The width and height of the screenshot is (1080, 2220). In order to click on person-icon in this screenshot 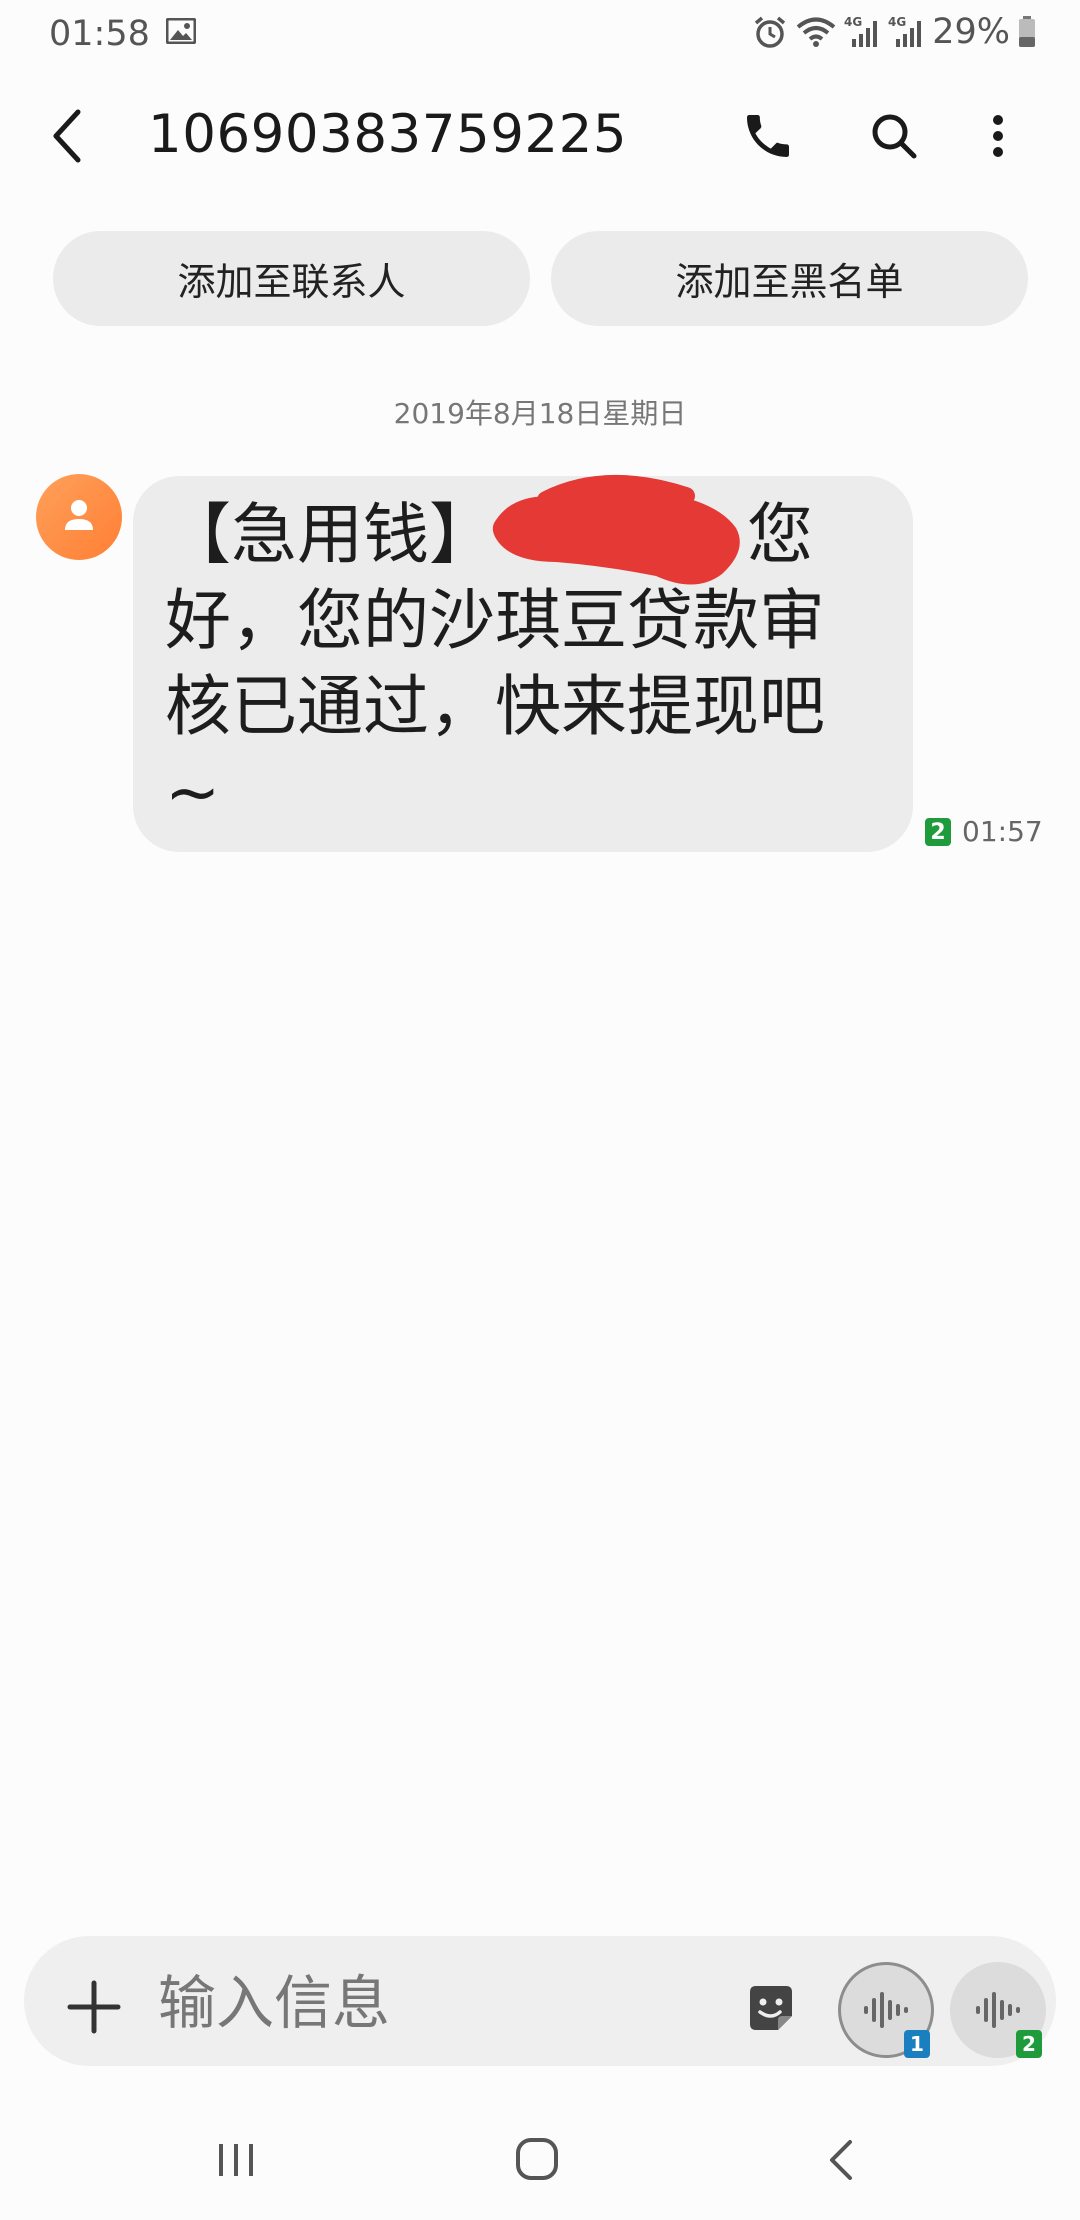, I will do `click(79, 515)`.